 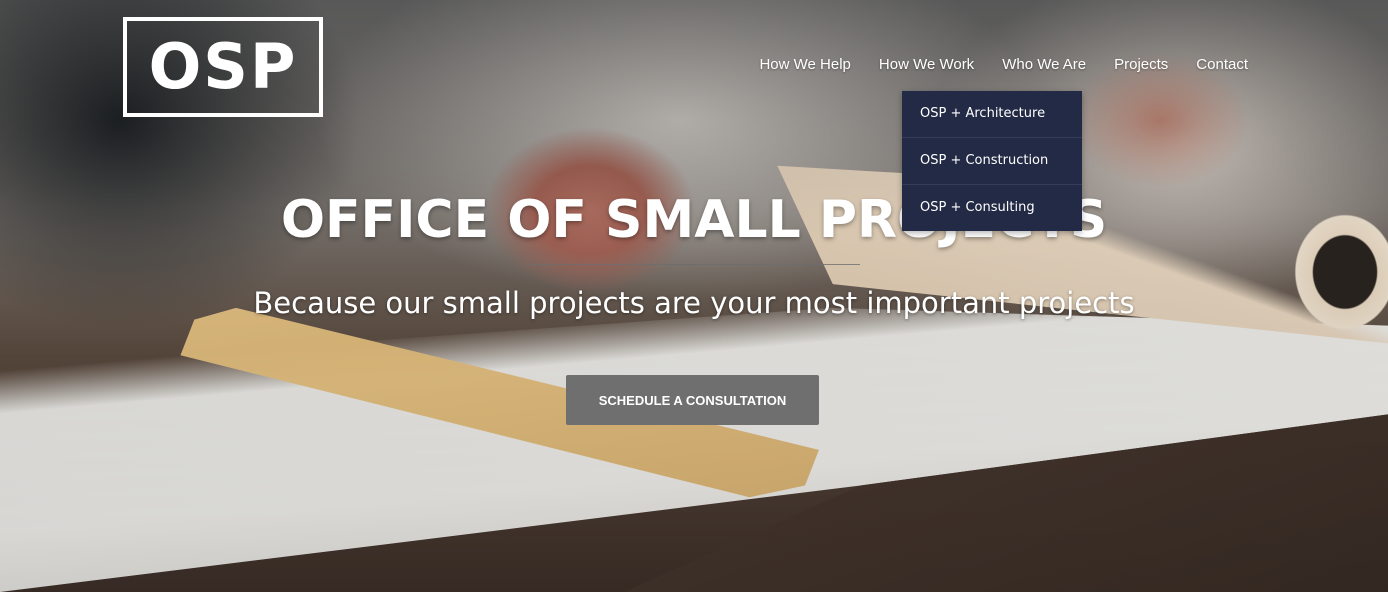 What do you see at coordinates (1044, 64) in the screenshot?
I see `nav-item-who-we-are: Who We Are` at bounding box center [1044, 64].